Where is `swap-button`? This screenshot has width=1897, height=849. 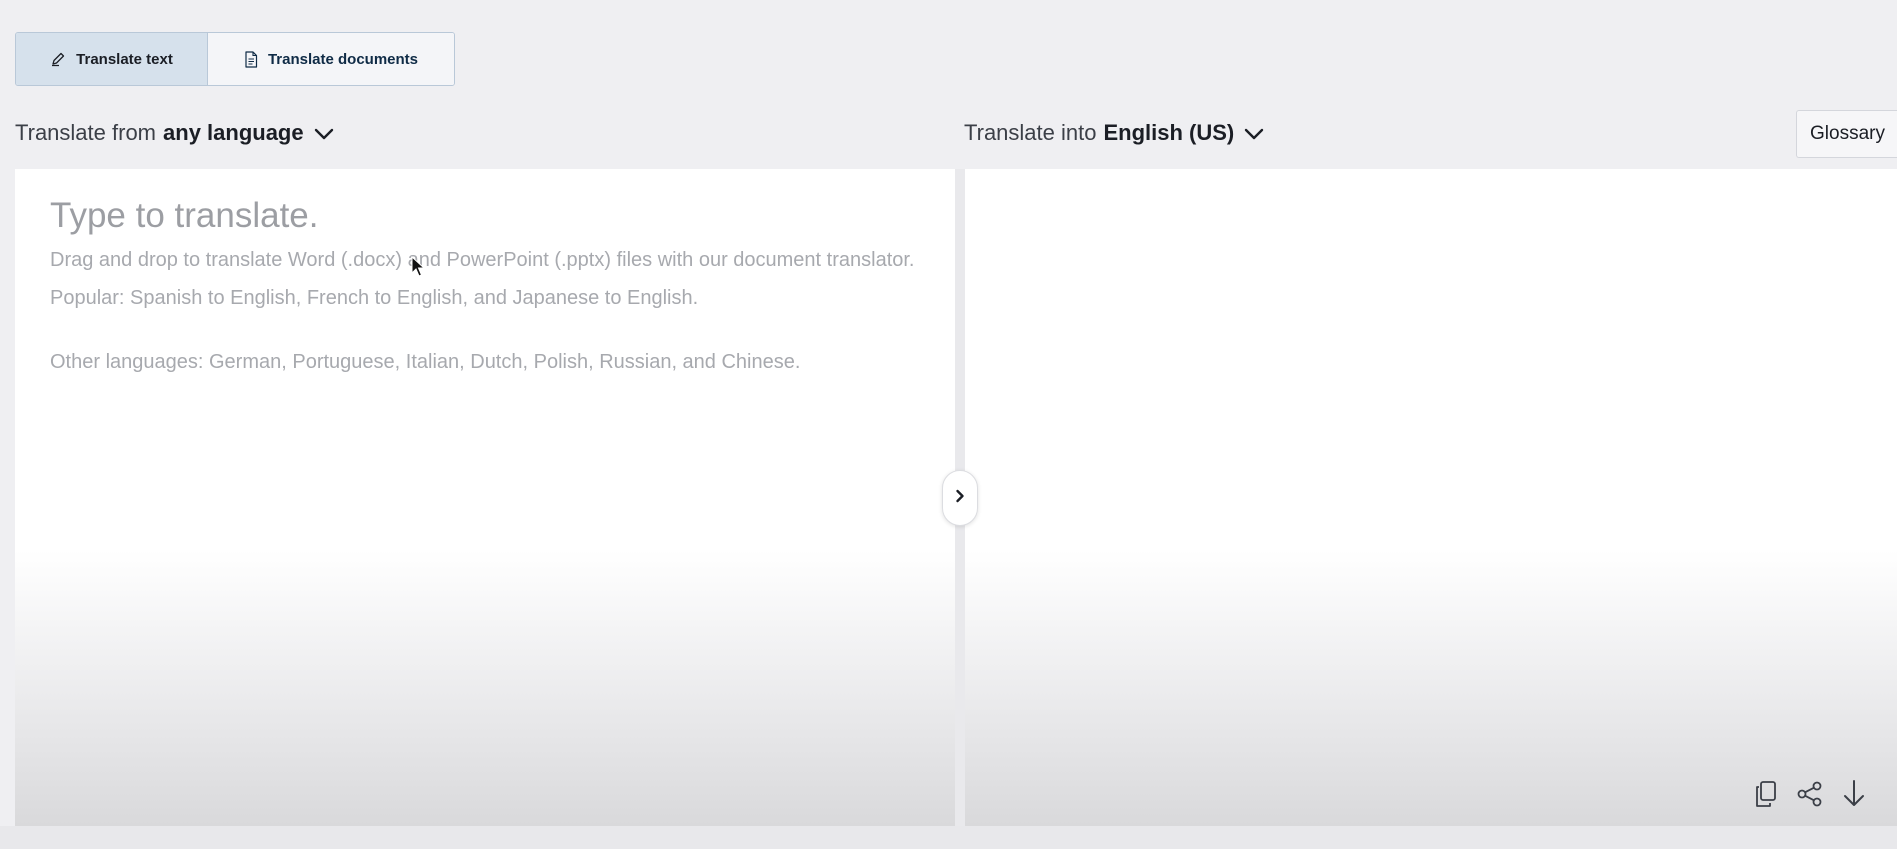 swap-button is located at coordinates (960, 498).